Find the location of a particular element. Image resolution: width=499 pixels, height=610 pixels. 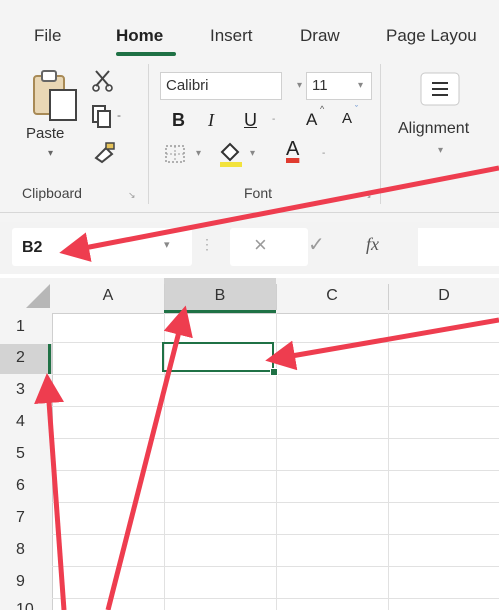

arrow-to-column-header is located at coordinates (149, 457).